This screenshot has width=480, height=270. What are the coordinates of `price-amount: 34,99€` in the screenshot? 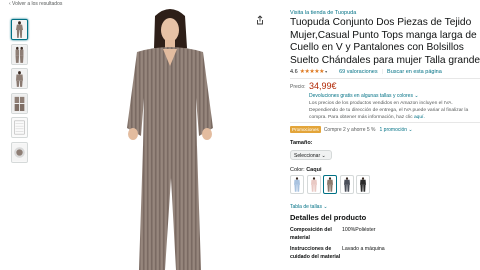 It's located at (323, 86).